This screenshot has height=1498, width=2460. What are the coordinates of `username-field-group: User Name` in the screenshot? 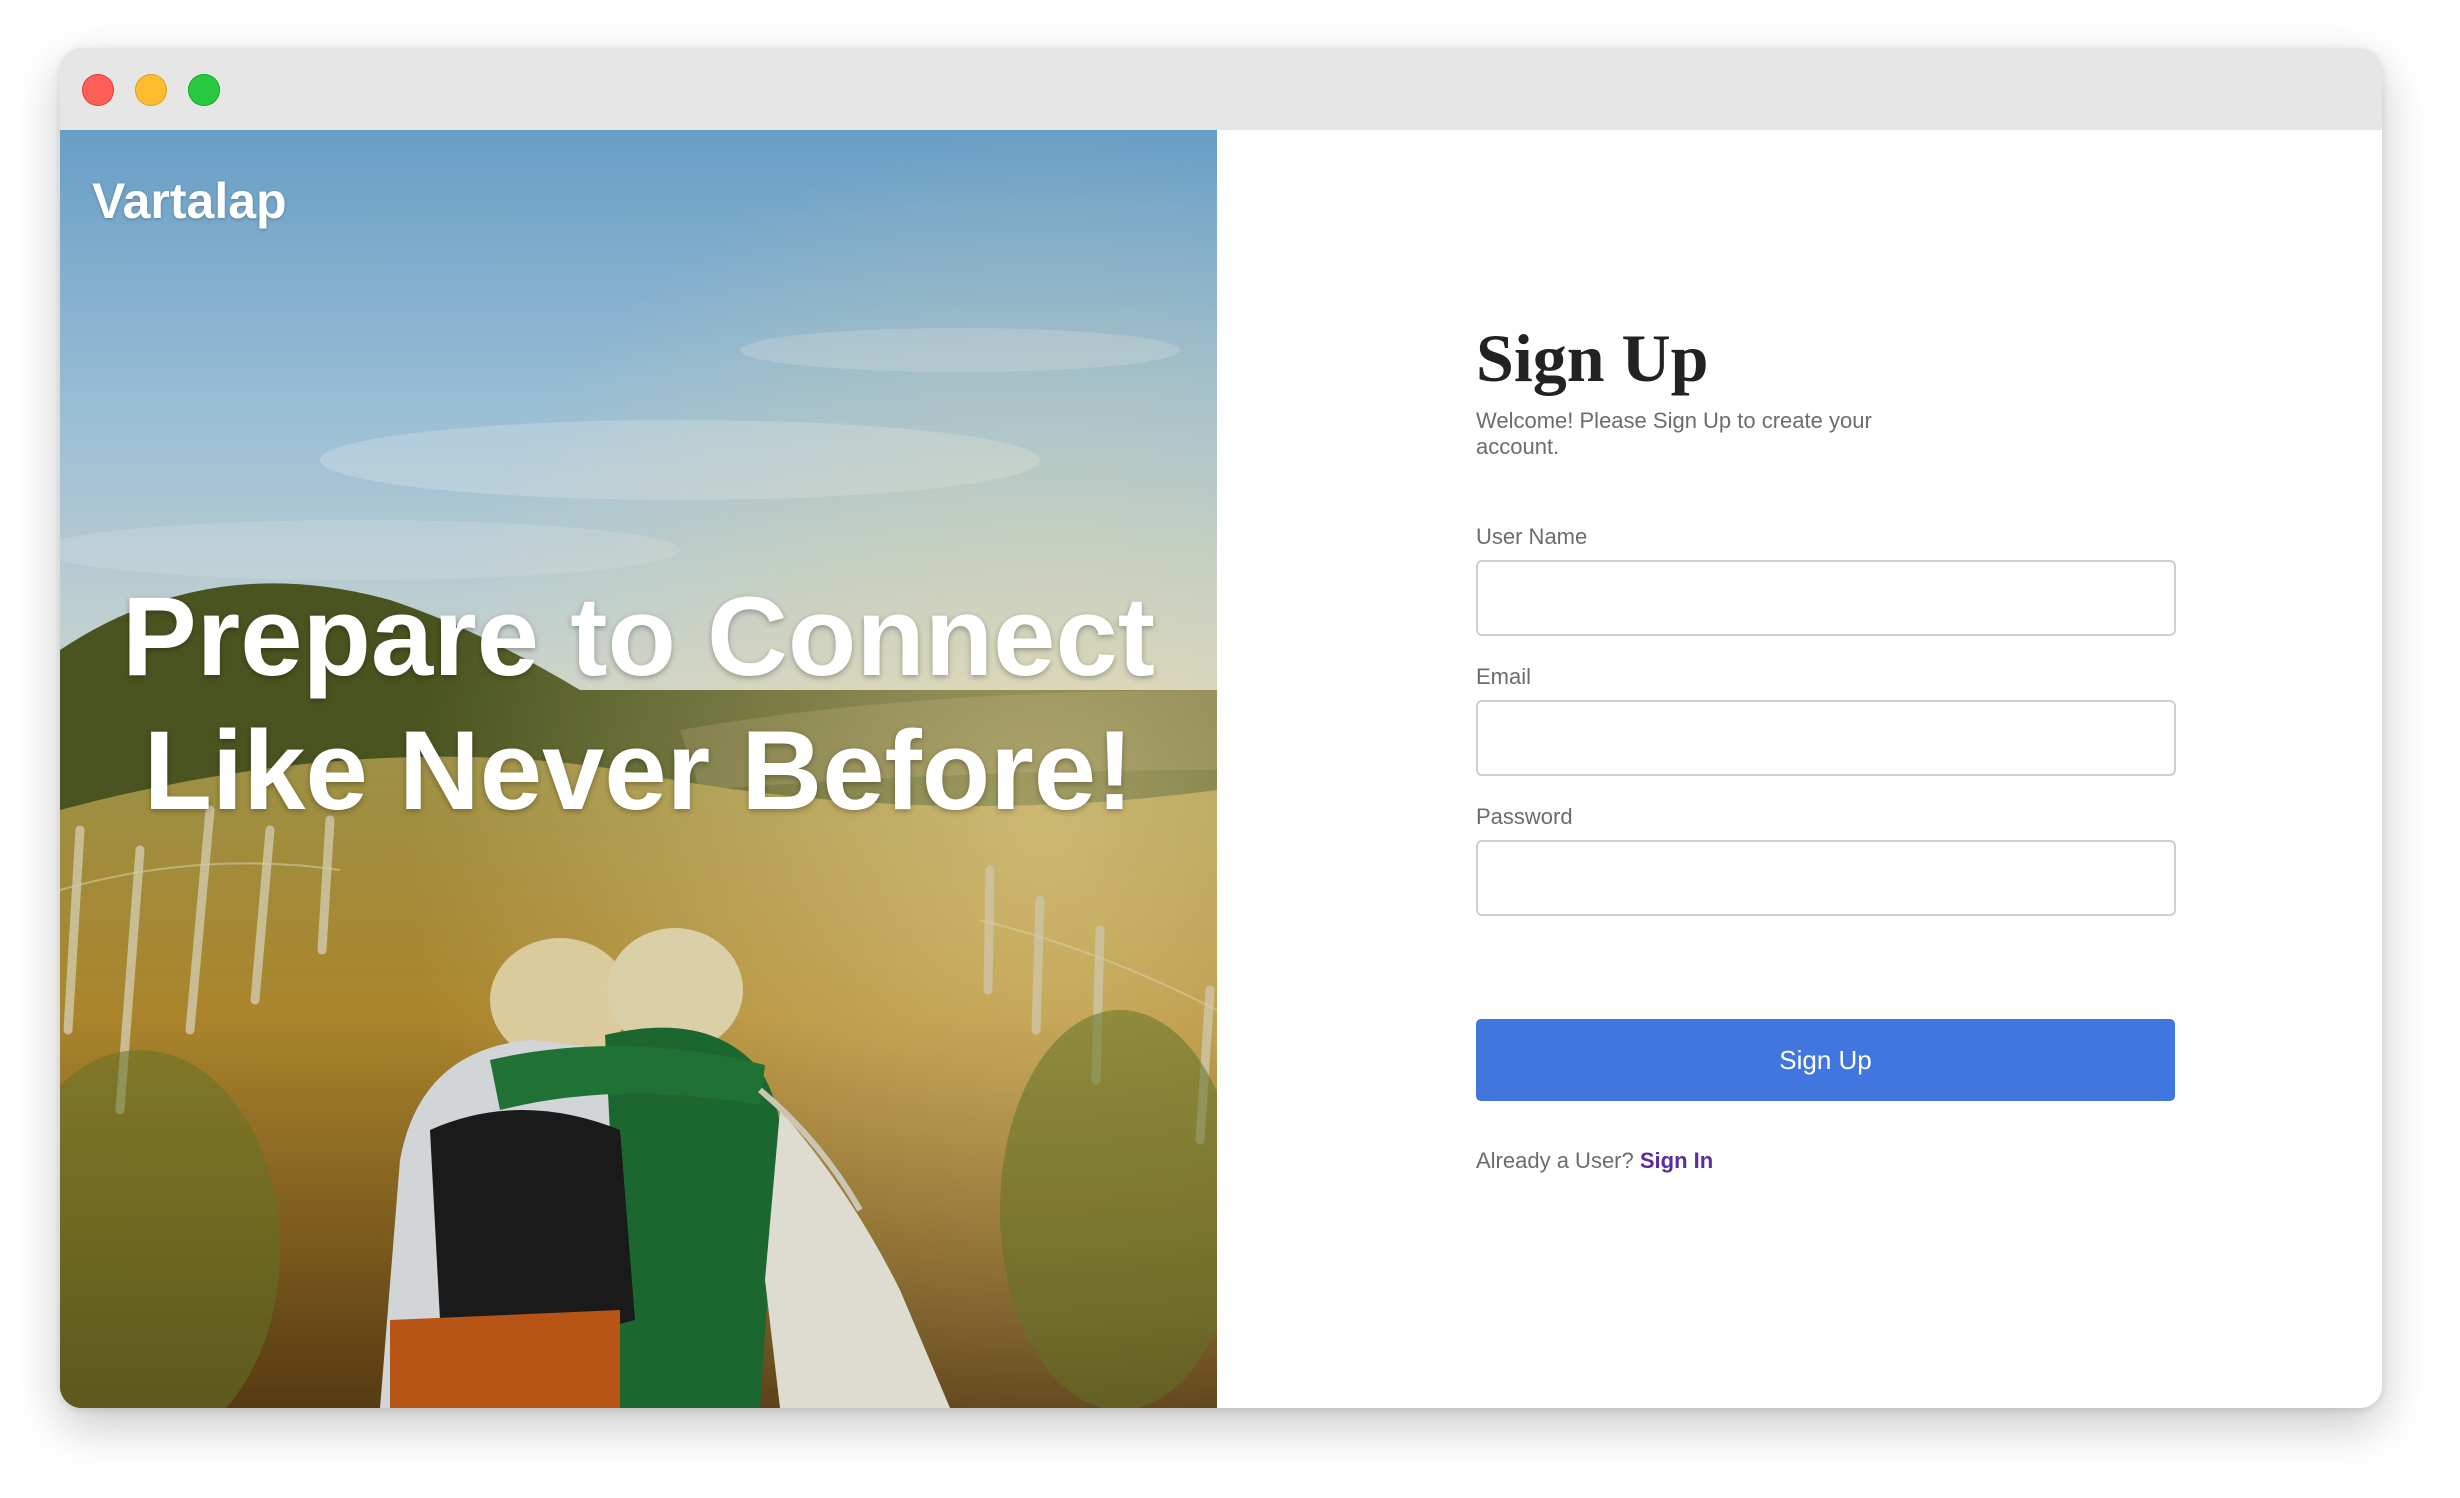 It's located at (1827, 580).